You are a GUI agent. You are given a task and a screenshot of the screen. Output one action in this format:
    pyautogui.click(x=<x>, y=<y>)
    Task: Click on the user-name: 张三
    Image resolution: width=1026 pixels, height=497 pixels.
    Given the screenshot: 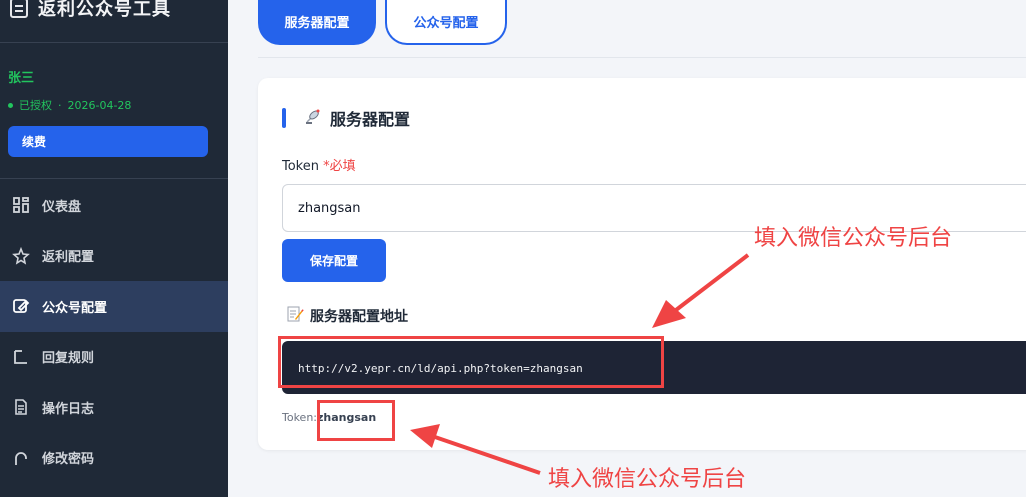 What is the action you would take?
    pyautogui.click(x=21, y=78)
    